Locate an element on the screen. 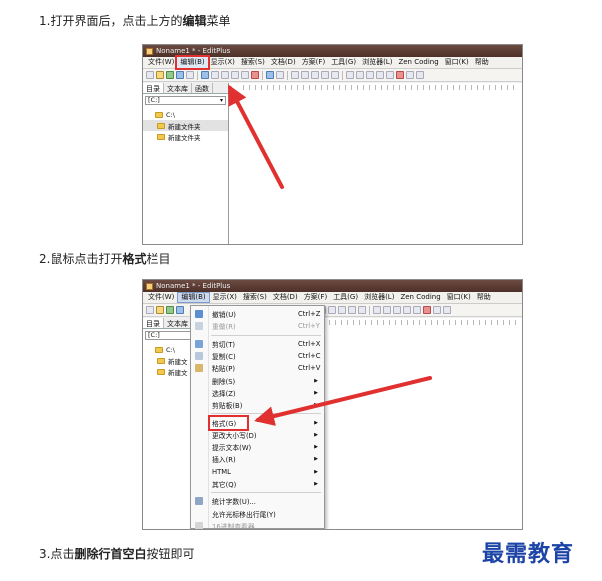 The height and width of the screenshot is (581, 602). watermark-logo: 最需教育 is located at coordinates (528, 554).